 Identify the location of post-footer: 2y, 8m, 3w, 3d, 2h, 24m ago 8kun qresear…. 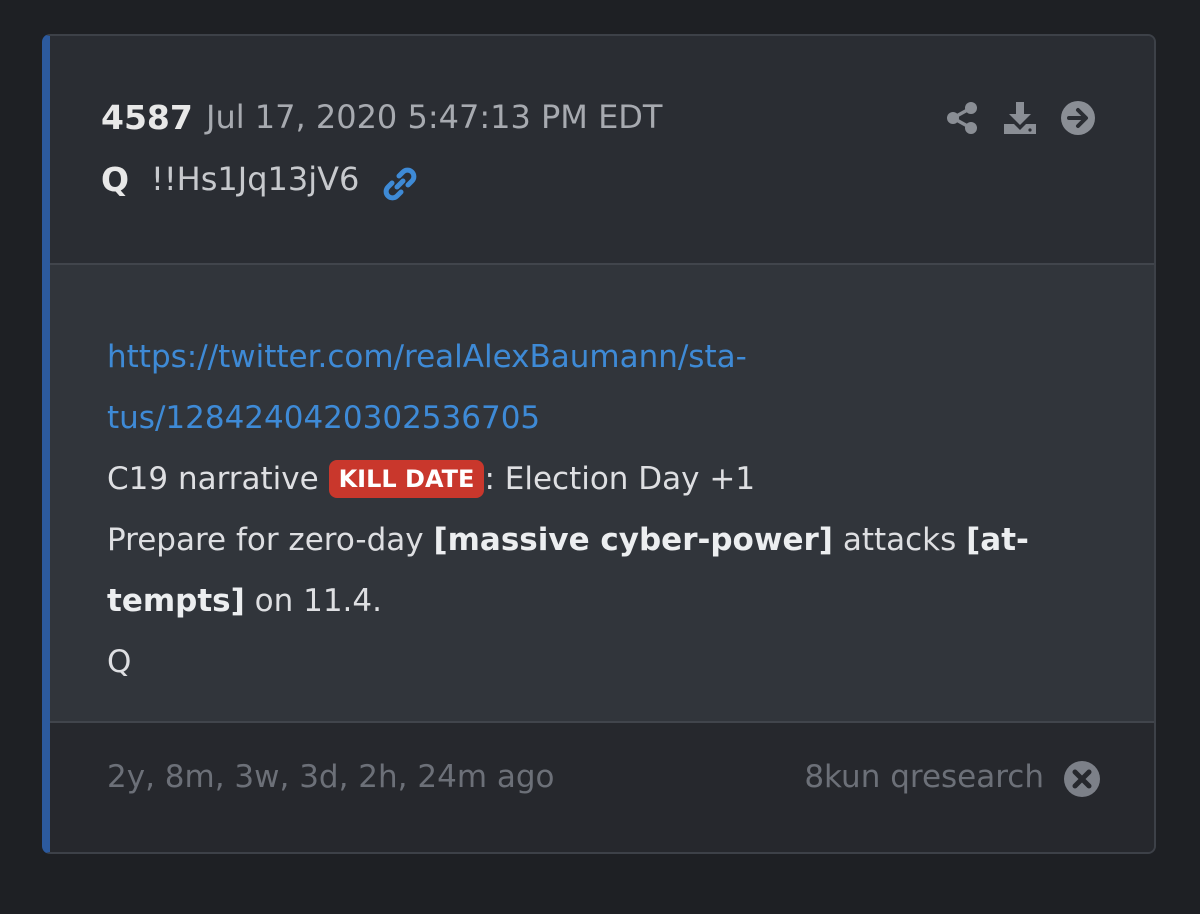
(602, 787).